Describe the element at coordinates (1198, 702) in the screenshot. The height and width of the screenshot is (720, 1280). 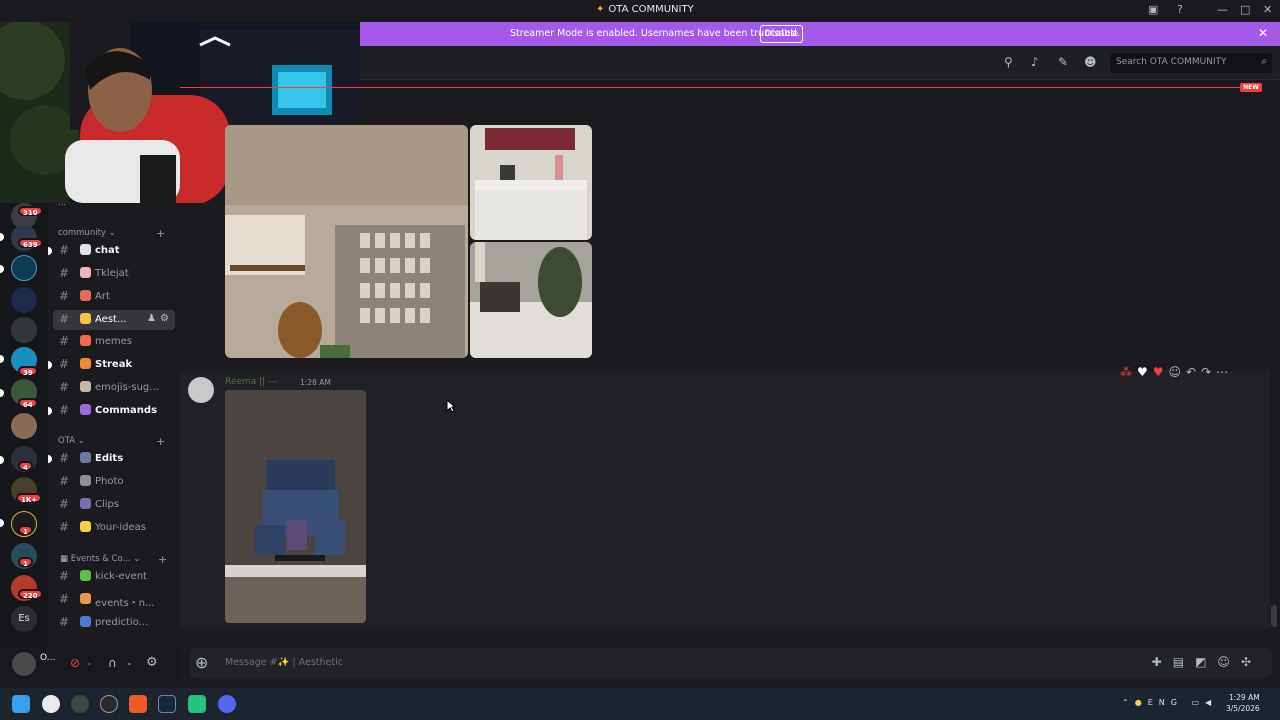
I see `network-icon: ▭` at that location.